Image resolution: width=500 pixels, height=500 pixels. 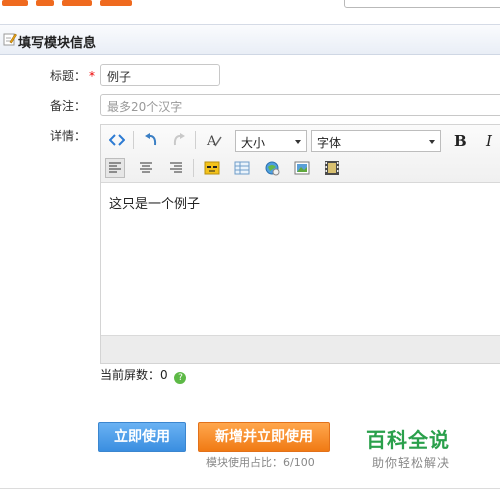 What do you see at coordinates (68, 106) in the screenshot?
I see `note-label: 备注：` at bounding box center [68, 106].